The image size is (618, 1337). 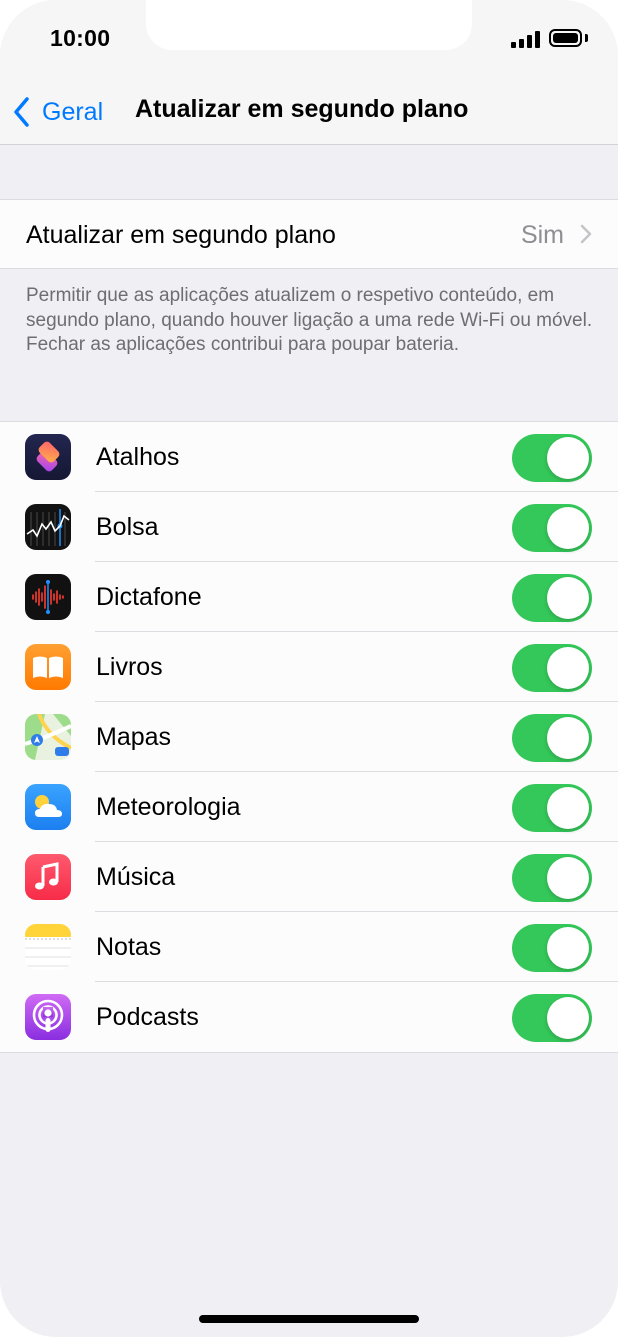 I want to click on app-row-livros: Livros, so click(x=309, y=667).